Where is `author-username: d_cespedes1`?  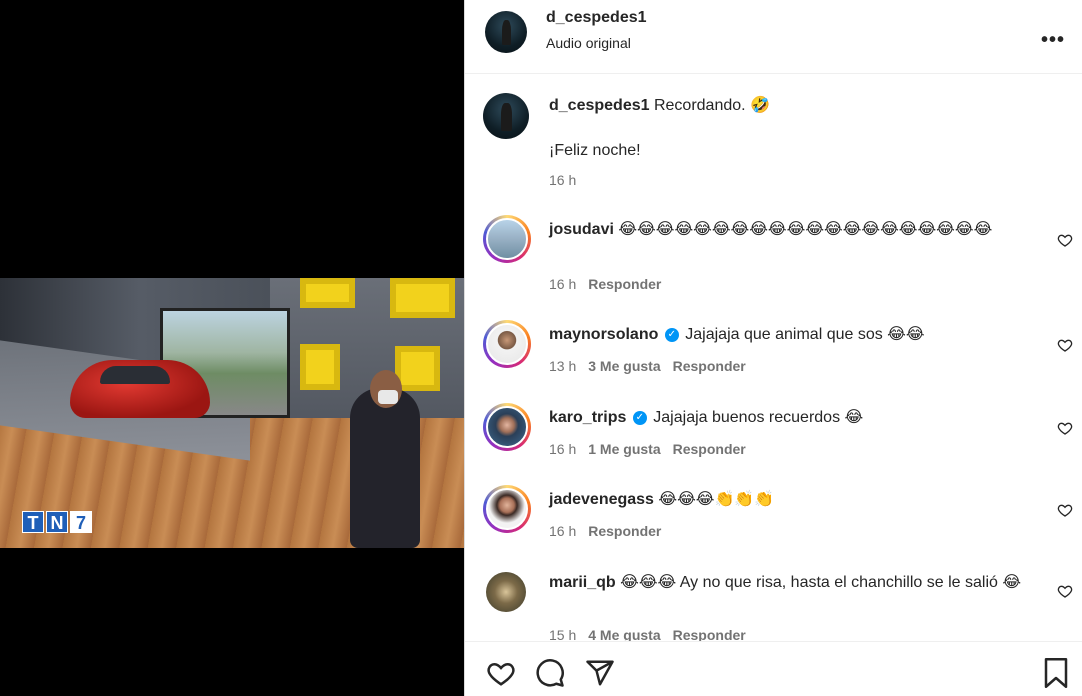
author-username: d_cespedes1 is located at coordinates (596, 18).